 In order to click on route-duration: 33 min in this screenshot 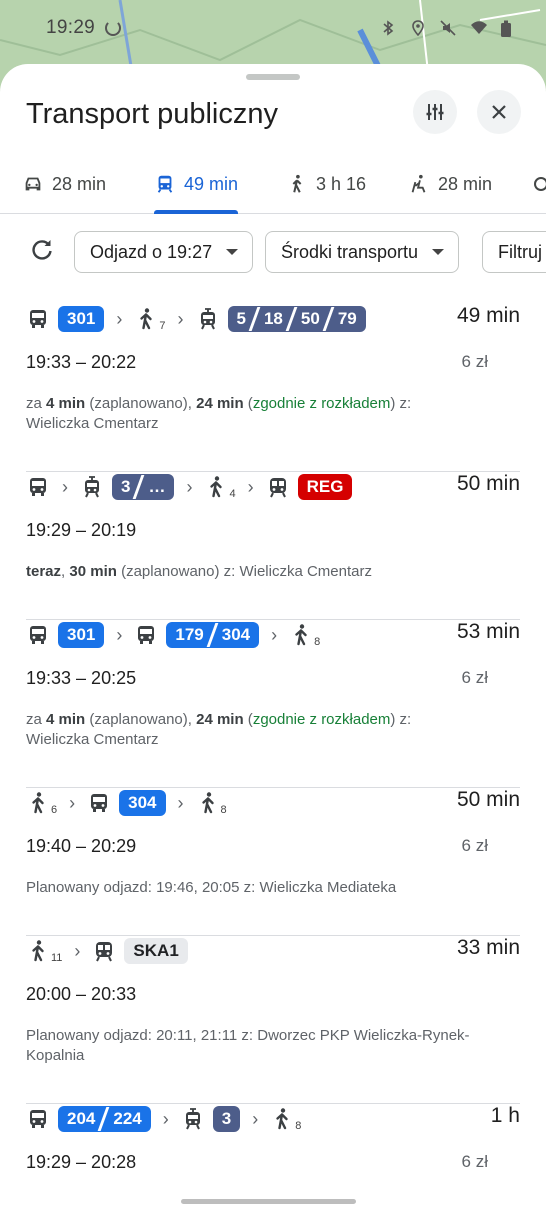, I will do `click(488, 947)`.